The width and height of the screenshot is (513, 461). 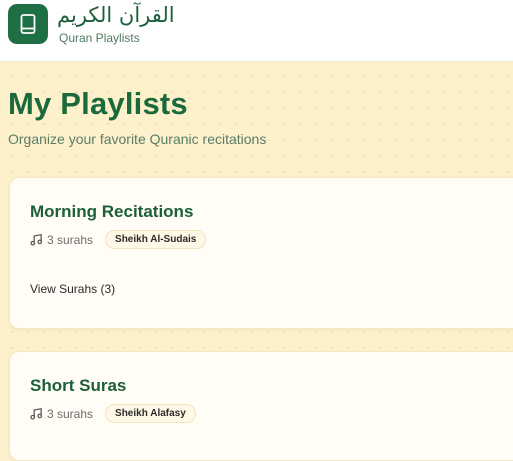 I want to click on playlist-meta: 3 surahs Sheikh Alafasy, so click(x=113, y=413).